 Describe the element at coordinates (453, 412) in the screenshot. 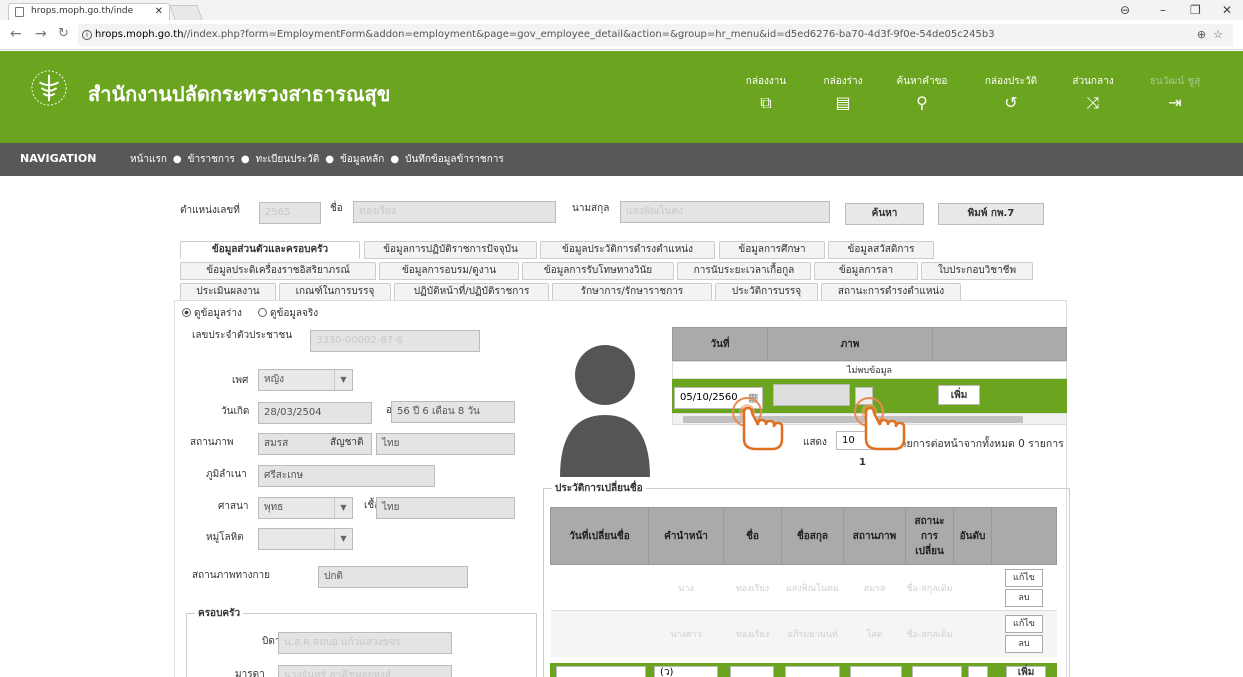

I see `age-input: 56 ปี 6 เดือน 8 วัน` at that location.